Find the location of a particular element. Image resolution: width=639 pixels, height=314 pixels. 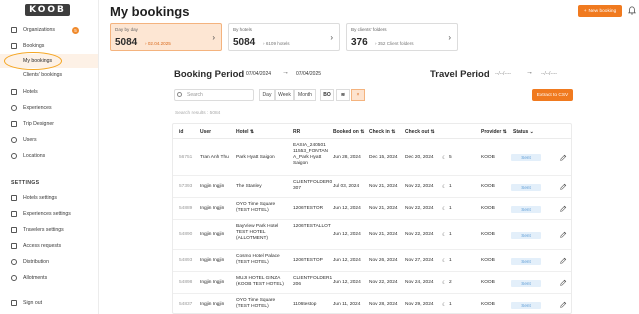

card-subtitle: › 6109 hotels is located at coordinates (276, 43).